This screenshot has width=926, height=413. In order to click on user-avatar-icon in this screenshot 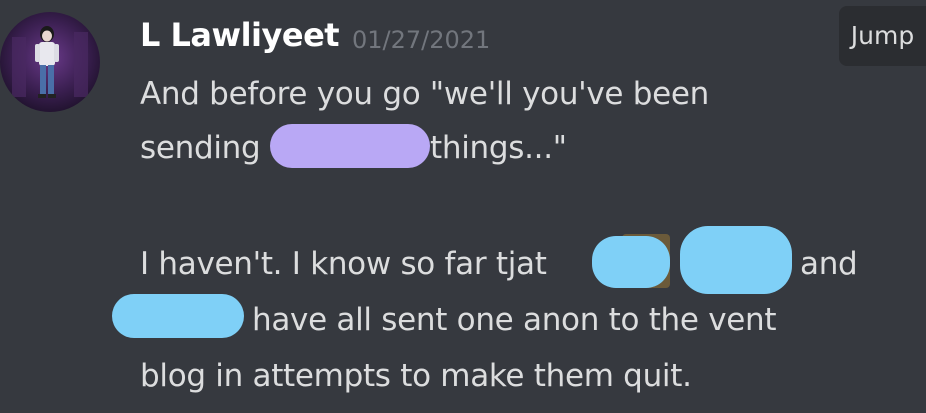, I will do `click(50, 62)`.